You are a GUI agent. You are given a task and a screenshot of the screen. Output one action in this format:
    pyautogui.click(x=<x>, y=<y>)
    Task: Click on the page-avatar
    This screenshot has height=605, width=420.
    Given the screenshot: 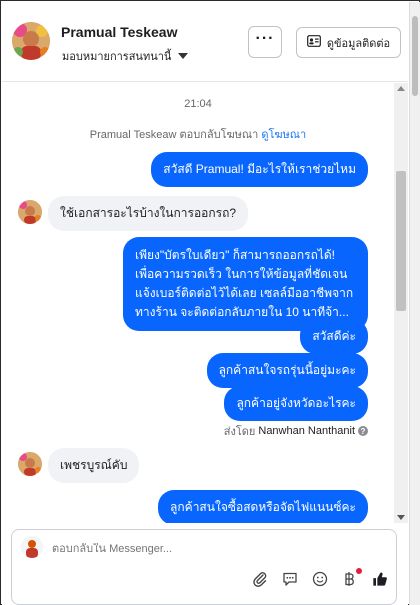 What is the action you would take?
    pyautogui.click(x=32, y=547)
    